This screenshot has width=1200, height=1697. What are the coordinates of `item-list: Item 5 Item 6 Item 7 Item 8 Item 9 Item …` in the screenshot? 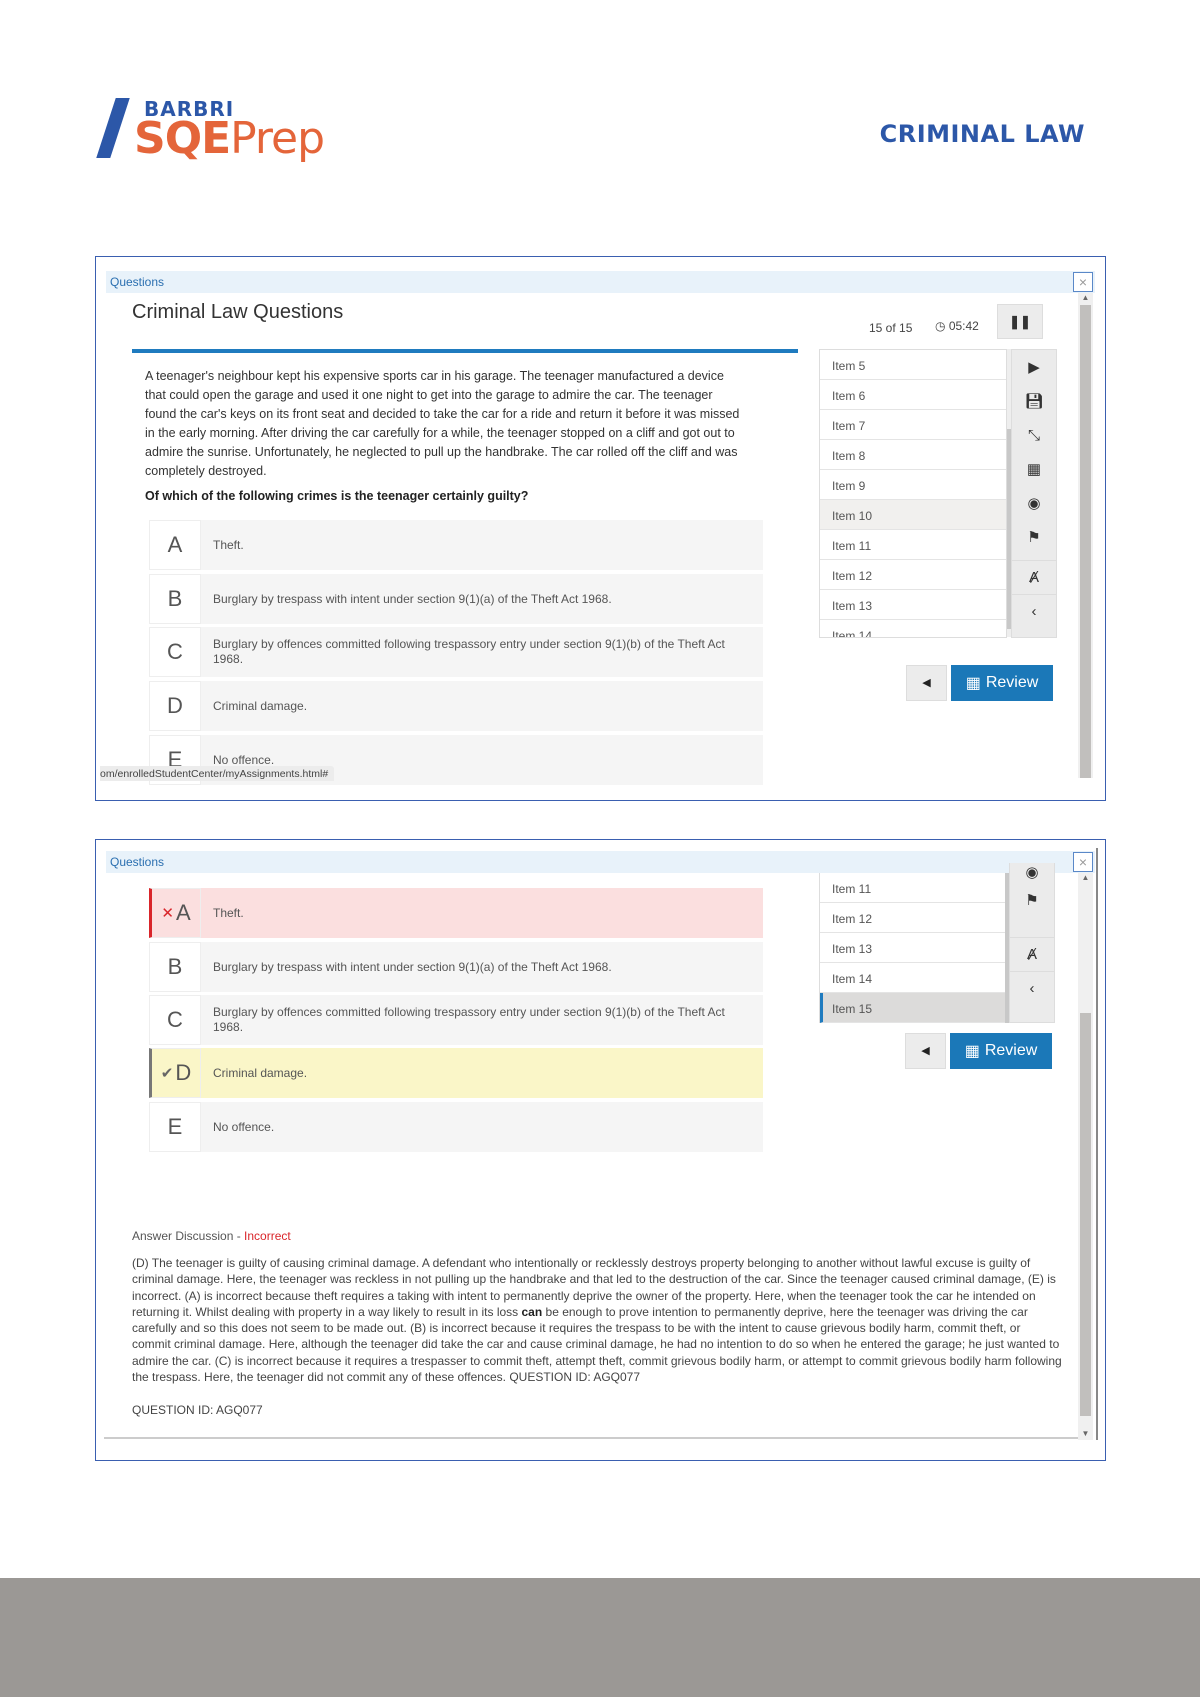 It's located at (913, 493).